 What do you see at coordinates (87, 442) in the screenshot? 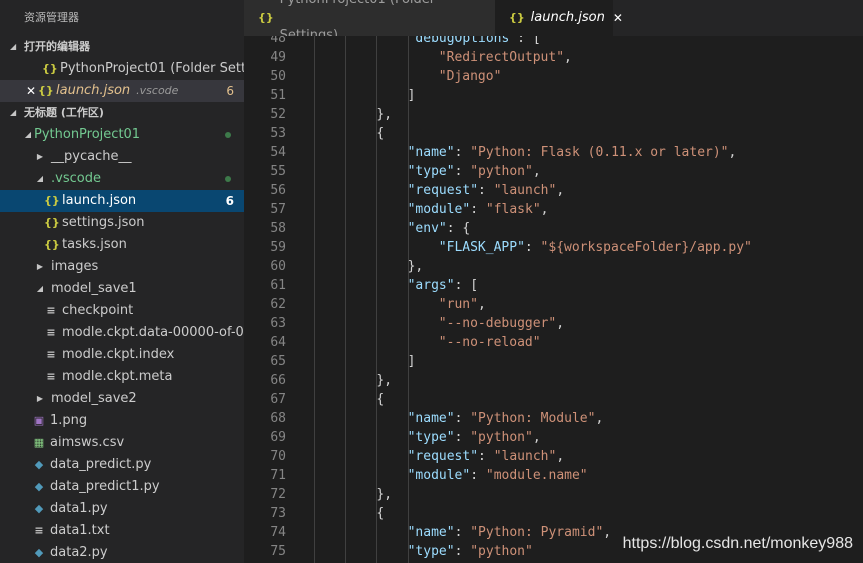
I see `tree-item-label: aimsws.csv` at bounding box center [87, 442].